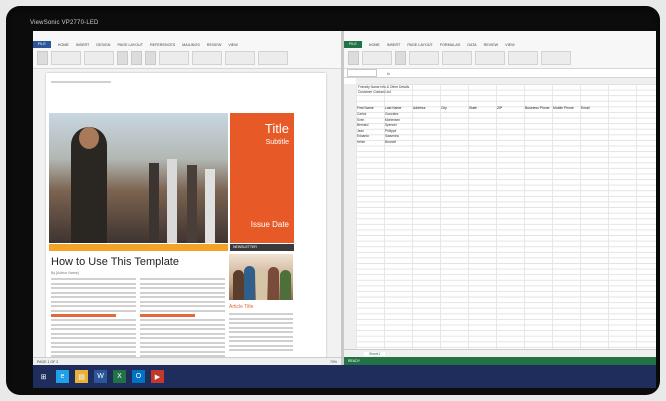 The height and width of the screenshot is (401, 666). What do you see at coordinates (277, 128) in the screenshot?
I see `newsletter-title: Title` at bounding box center [277, 128].